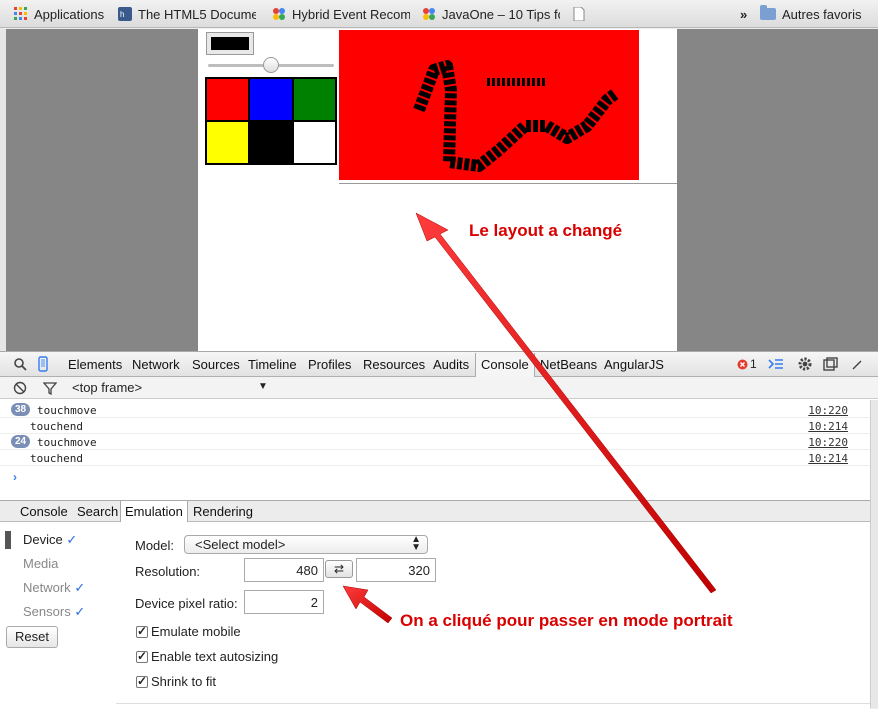 This screenshot has width=878, height=709. What do you see at coordinates (546, 230) in the screenshot?
I see `annotation-layout-changed: Le layout a changé` at bounding box center [546, 230].